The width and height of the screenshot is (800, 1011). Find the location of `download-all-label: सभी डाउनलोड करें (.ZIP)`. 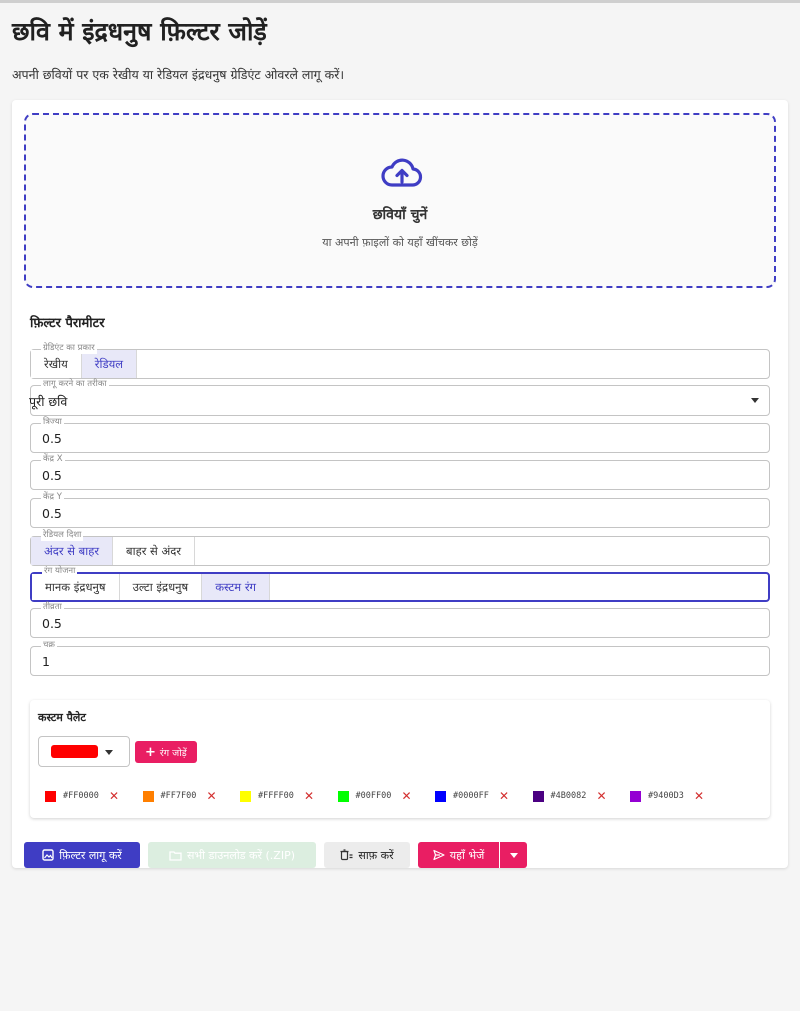

download-all-label: सभी डाउनलोड करें (.ZIP) is located at coordinates (240, 855).